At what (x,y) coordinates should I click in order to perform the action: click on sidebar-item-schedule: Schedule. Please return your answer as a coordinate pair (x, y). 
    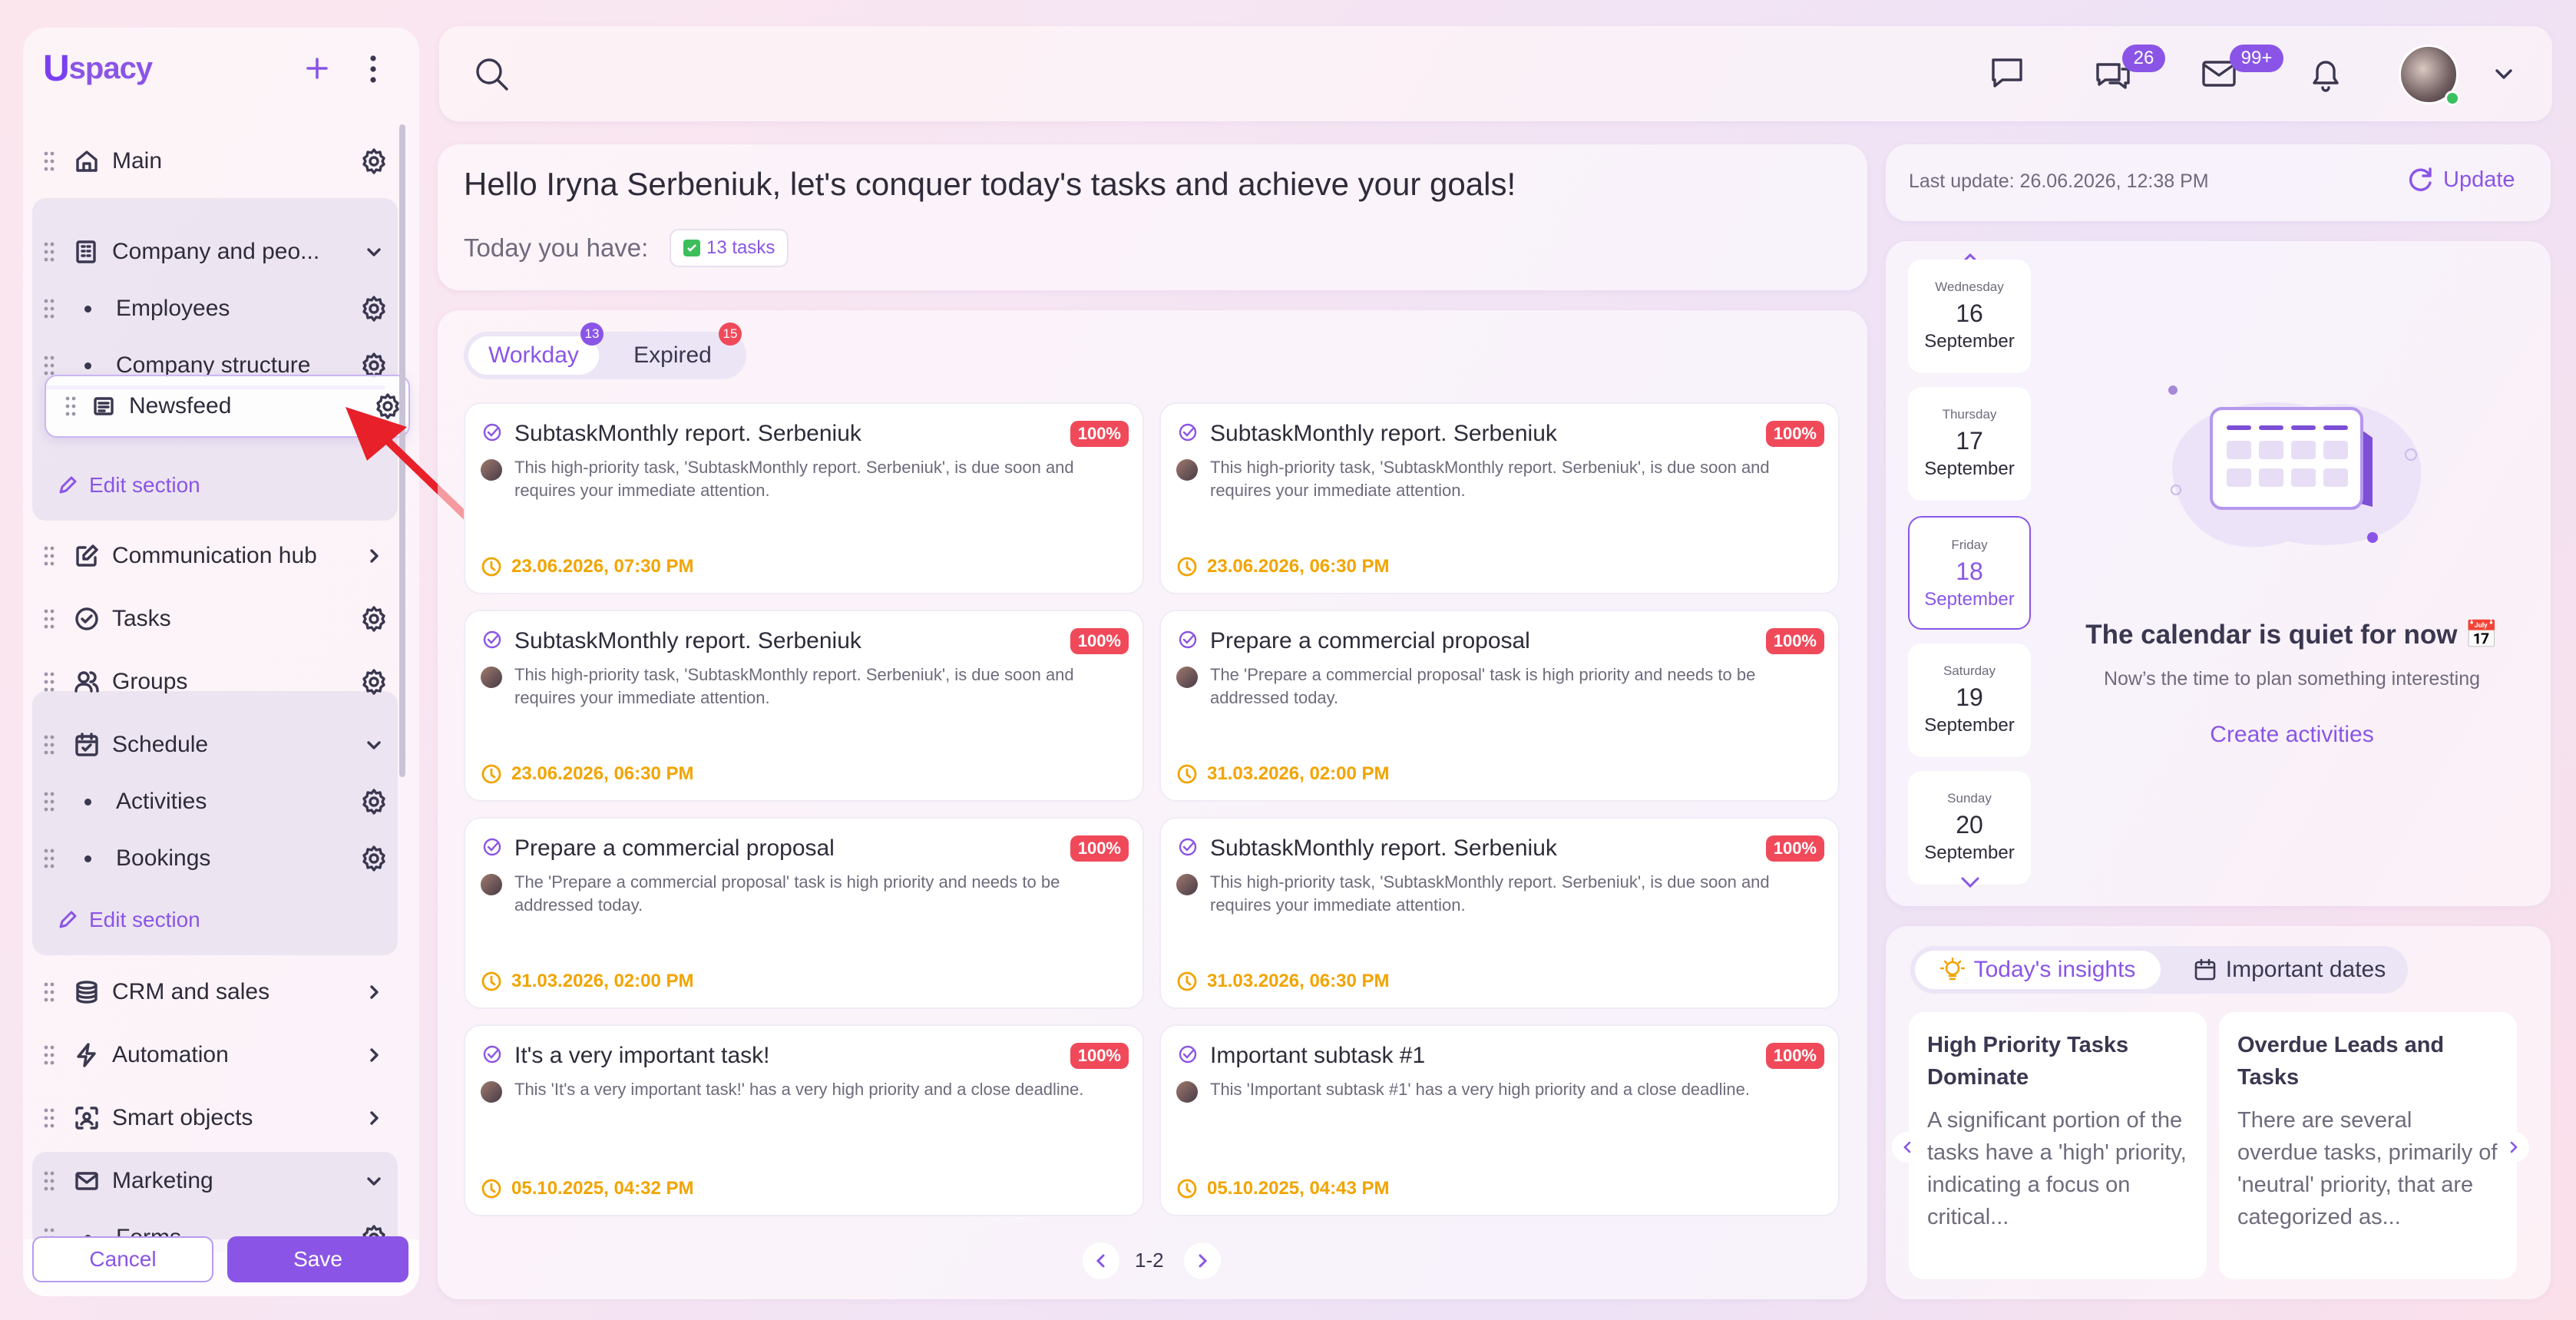
    Looking at the image, I should click on (214, 744).